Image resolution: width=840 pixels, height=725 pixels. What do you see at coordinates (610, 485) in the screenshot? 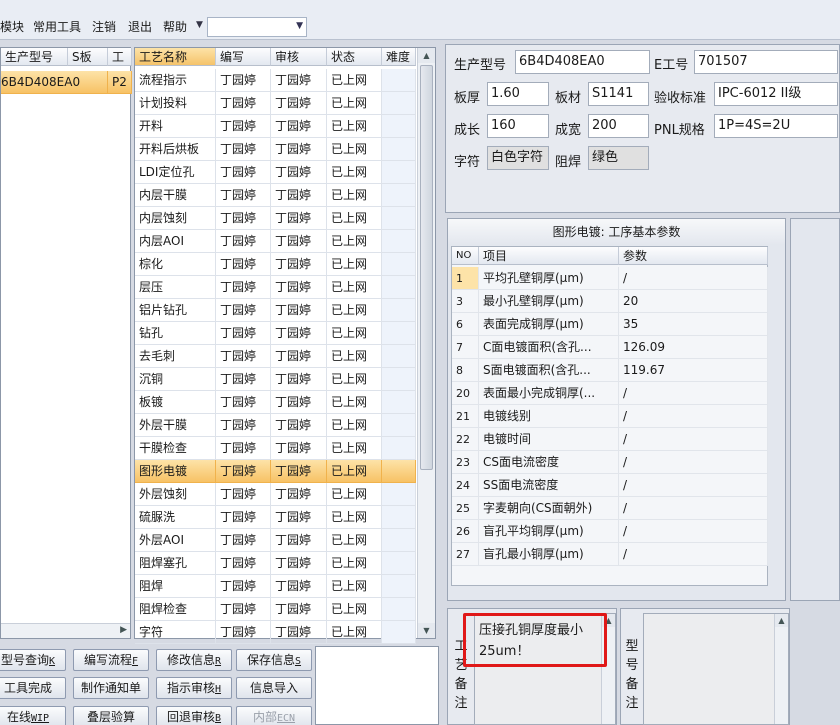
I see `param-row: 24 SS面电流密度 /` at bounding box center [610, 485].